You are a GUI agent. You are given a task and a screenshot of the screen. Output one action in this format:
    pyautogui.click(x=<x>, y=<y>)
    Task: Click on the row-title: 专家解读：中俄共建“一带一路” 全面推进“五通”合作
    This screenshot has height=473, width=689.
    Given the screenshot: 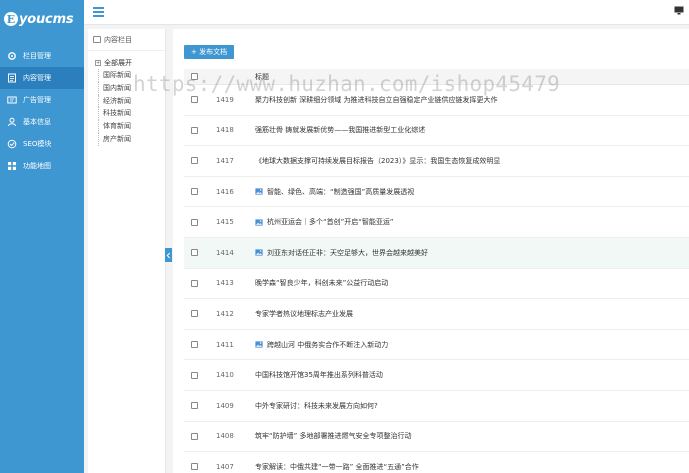 What is the action you would take?
    pyautogui.click(x=467, y=467)
    